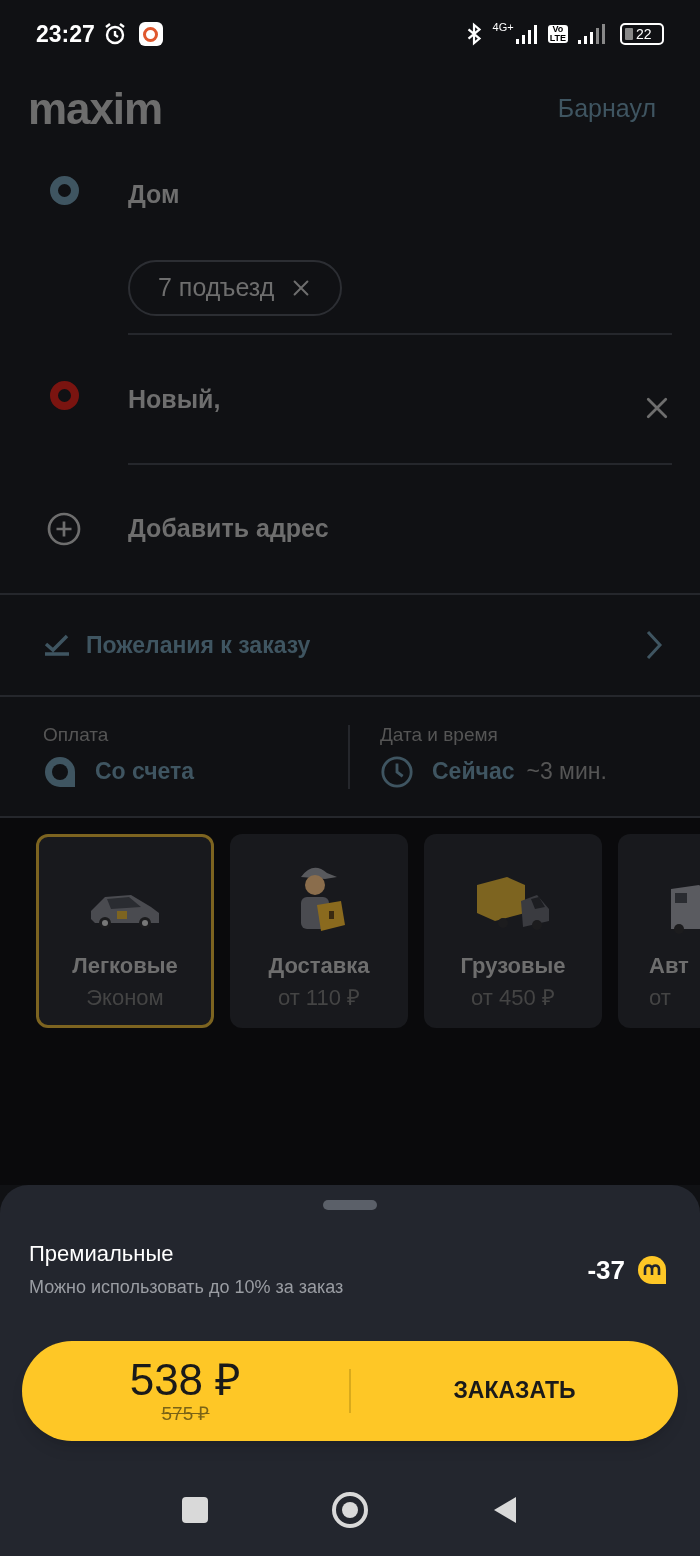  Describe the element at coordinates (642, 34) in the screenshot. I see `battery-icon: 22` at that location.